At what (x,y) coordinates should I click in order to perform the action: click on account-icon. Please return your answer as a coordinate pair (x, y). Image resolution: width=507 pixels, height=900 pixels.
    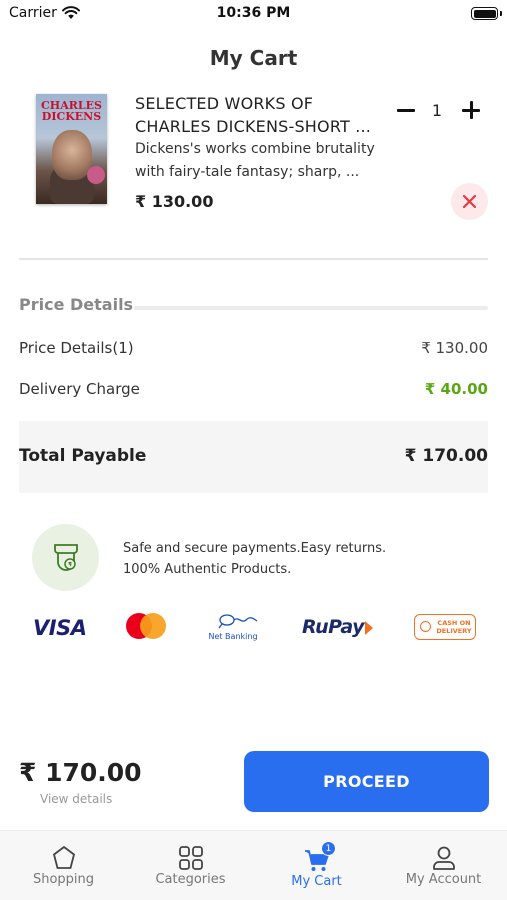
    Looking at the image, I should click on (444, 858).